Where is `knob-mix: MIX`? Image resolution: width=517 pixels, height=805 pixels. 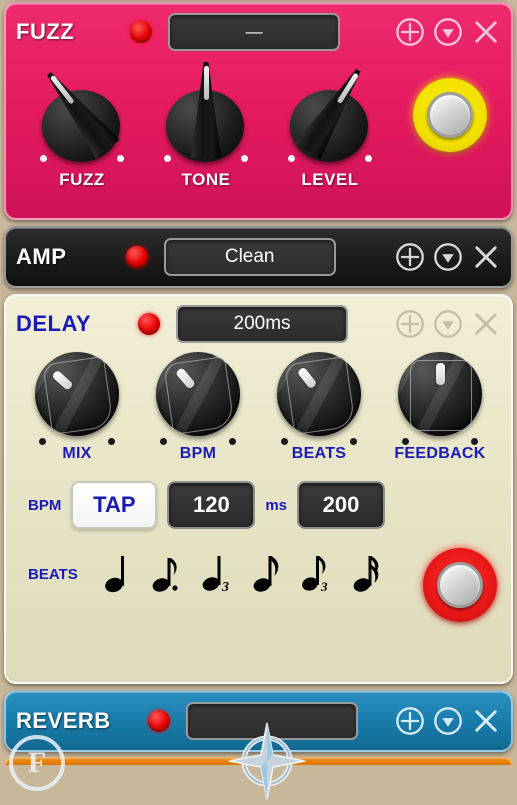
knob-mix: MIX is located at coordinates (77, 407).